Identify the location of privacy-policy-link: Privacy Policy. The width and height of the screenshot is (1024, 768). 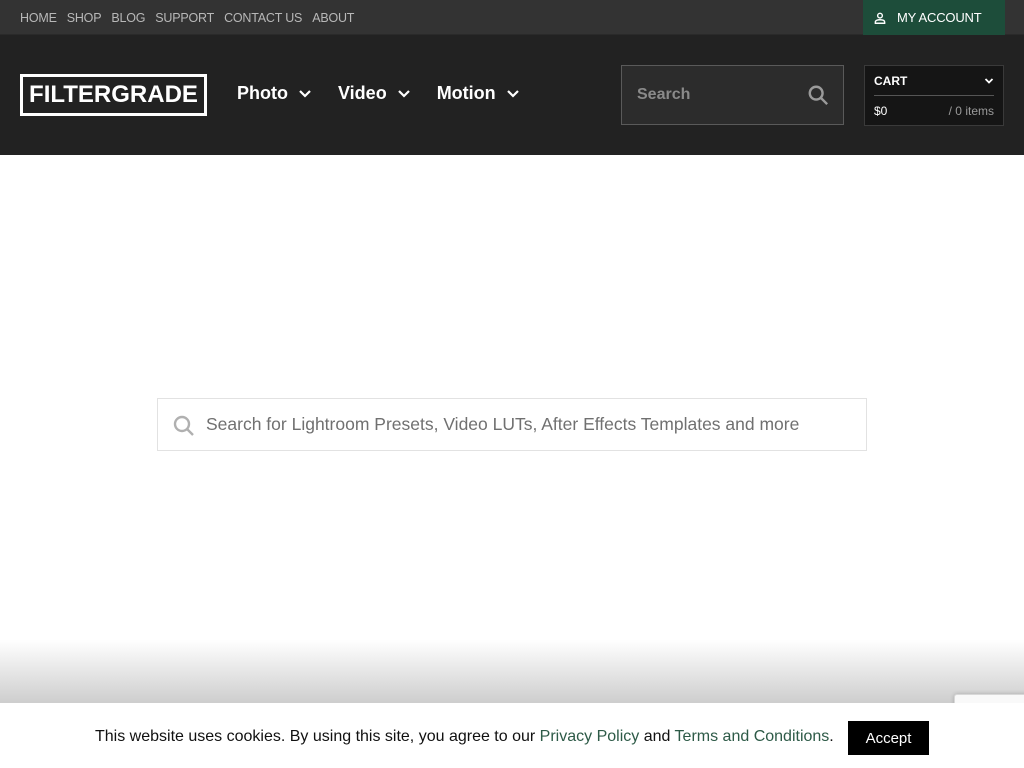
(590, 736).